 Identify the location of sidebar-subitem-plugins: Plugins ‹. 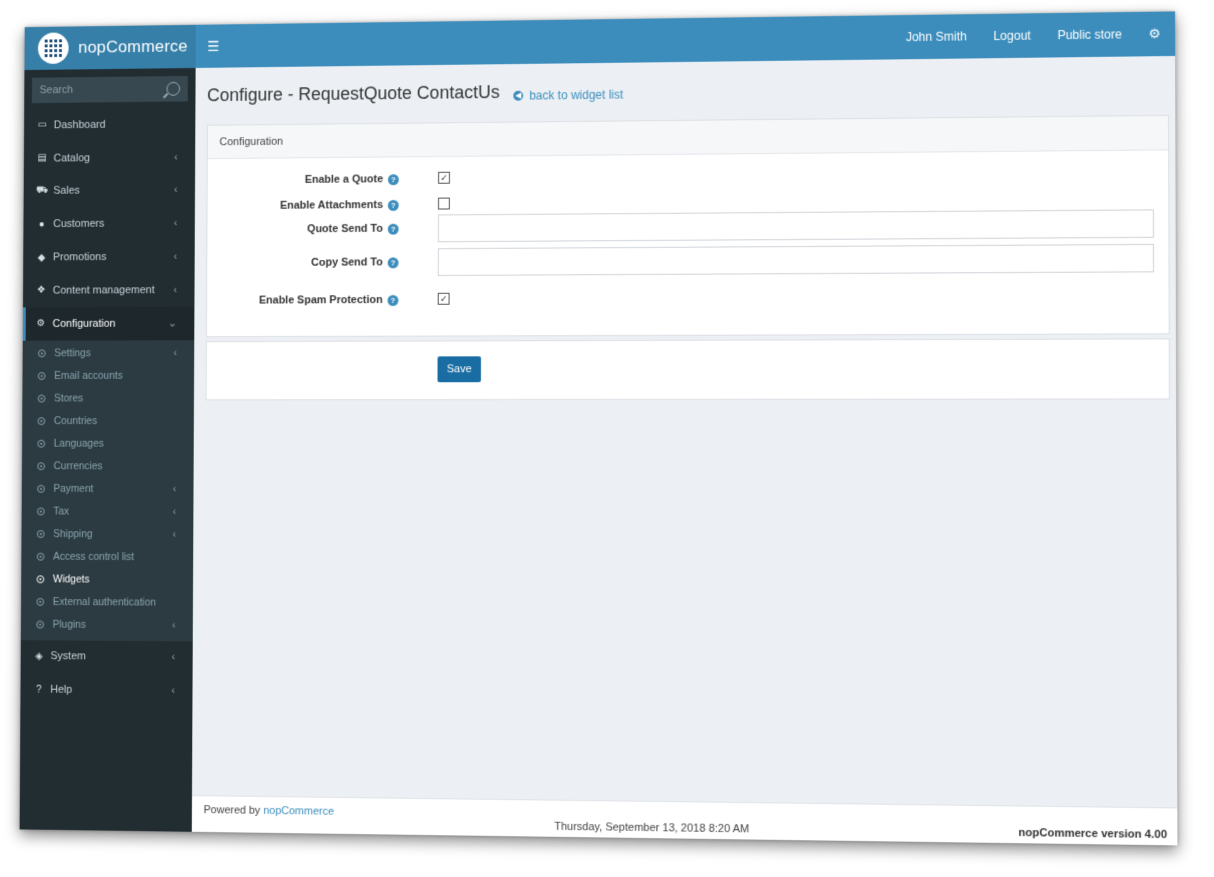
(107, 625).